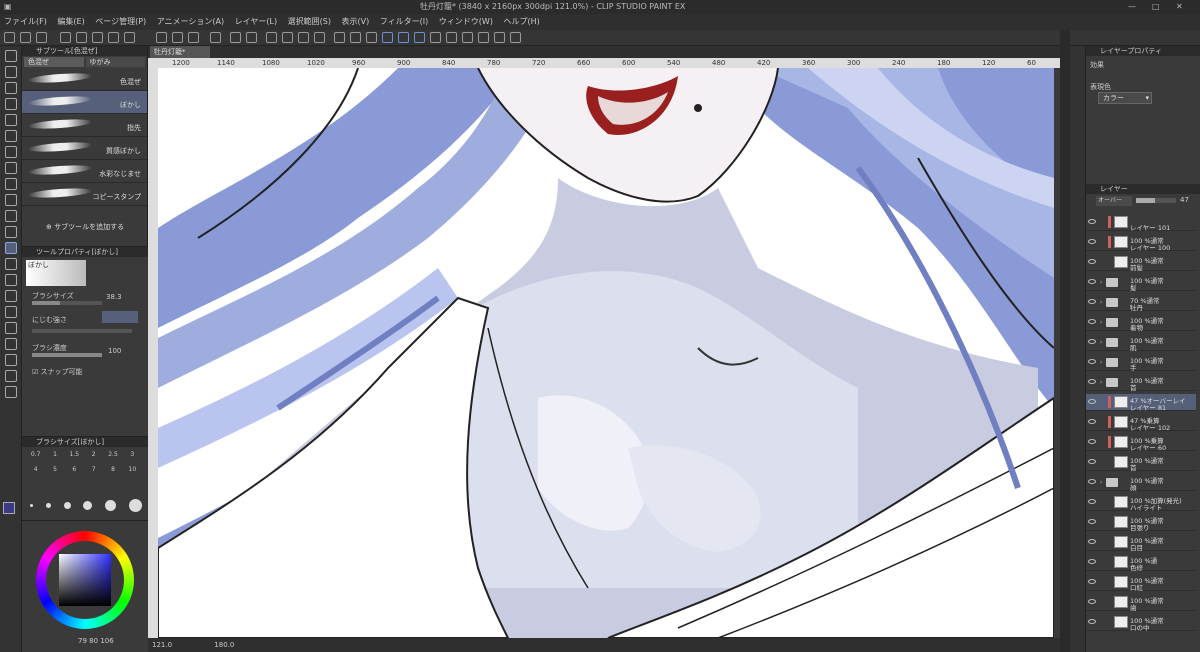 This screenshot has width=1200, height=652. What do you see at coordinates (84, 194) in the screenshot?
I see `subtool-item-5: コピースタンプ` at bounding box center [84, 194].